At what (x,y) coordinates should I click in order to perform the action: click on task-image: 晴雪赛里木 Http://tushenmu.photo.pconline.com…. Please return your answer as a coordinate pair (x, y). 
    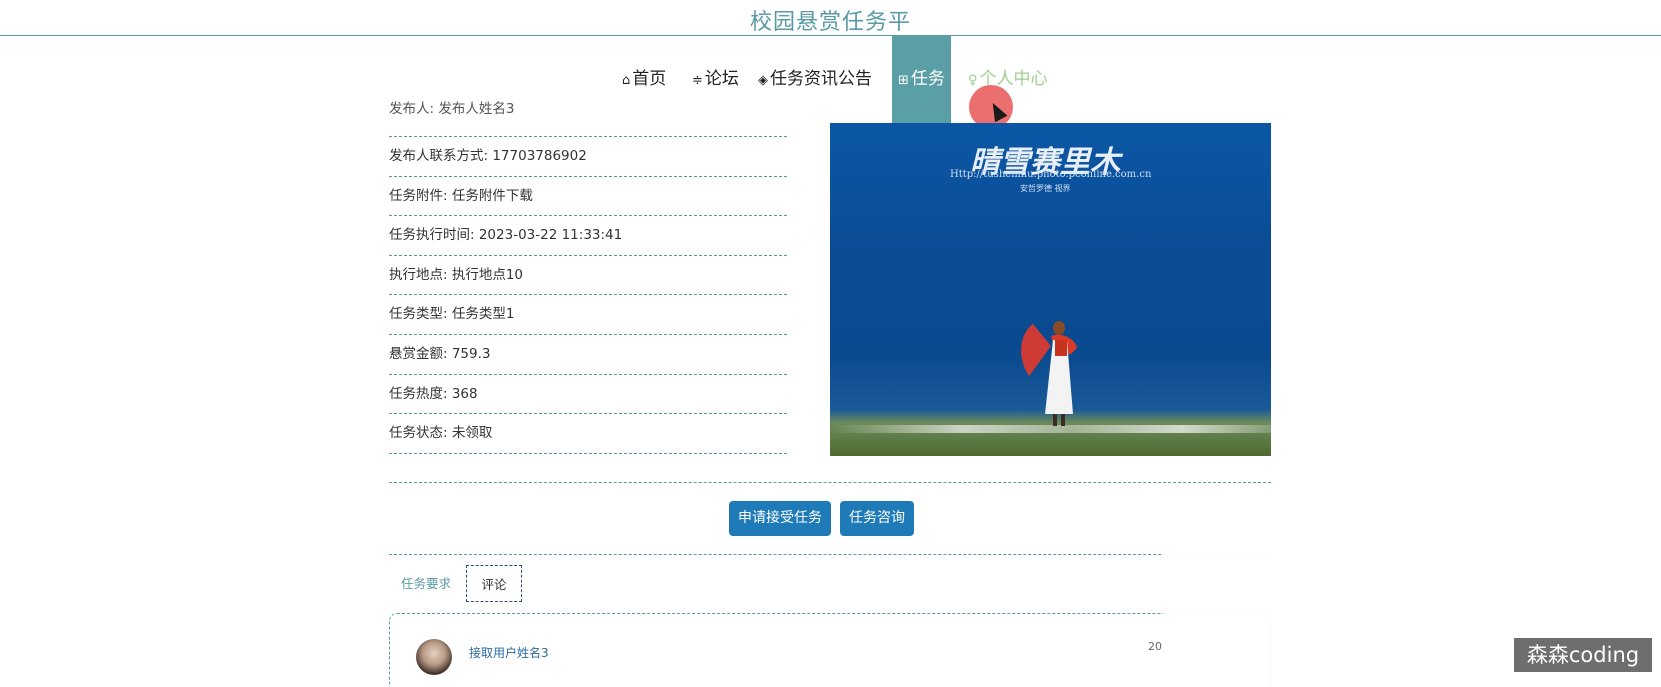
    Looking at the image, I should click on (1050, 289).